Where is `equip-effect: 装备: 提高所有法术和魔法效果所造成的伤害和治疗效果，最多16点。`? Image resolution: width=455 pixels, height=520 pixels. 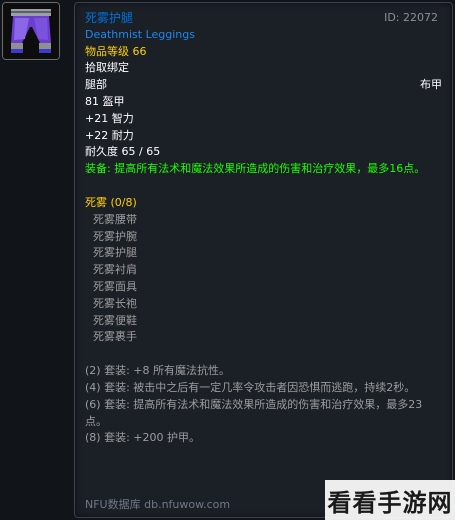 equip-effect: 装备: 提高所有法术和魔法效果所造成的伤害和治疗效果，最多16点。 is located at coordinates (255, 169).